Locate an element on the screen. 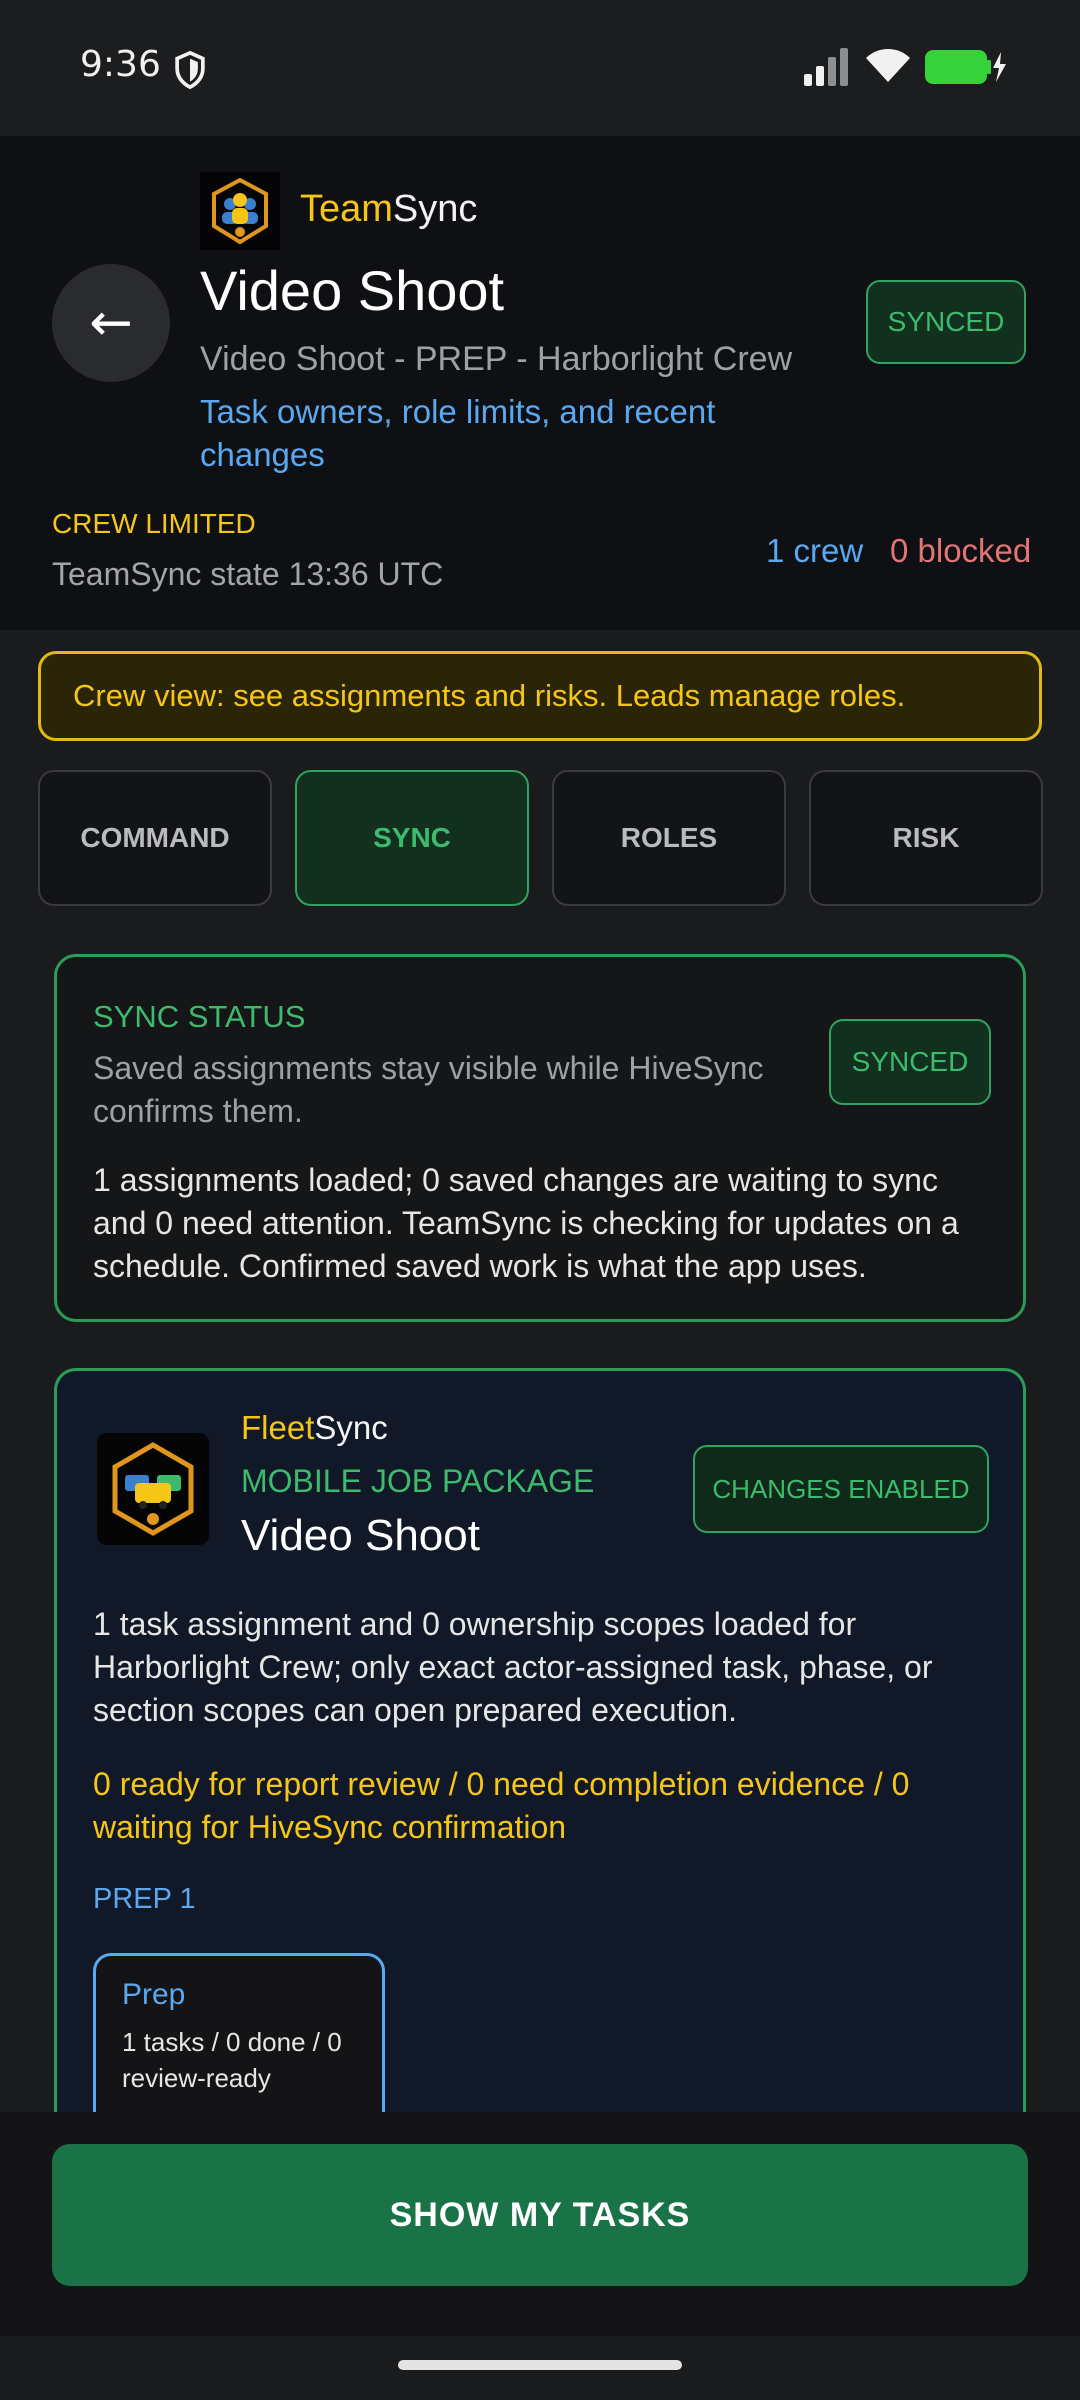 The width and height of the screenshot is (1080, 2400). phase-card-prep: Prep 1 tasks / 0 done / 0 review-ready is located at coordinates (239, 2040).